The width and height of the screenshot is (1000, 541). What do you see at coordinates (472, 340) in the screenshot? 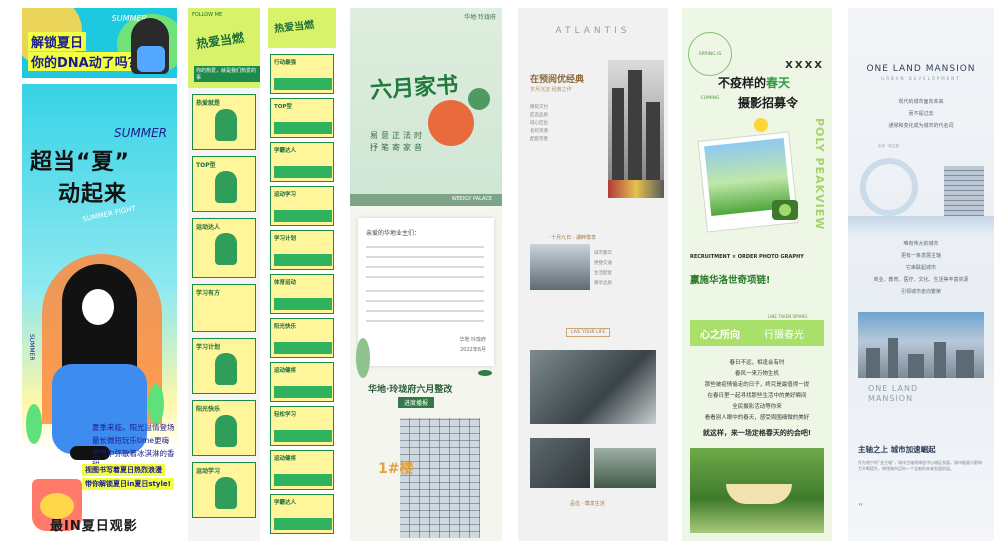
I see `letter-signature: 华地·玲珑府` at bounding box center [472, 340].